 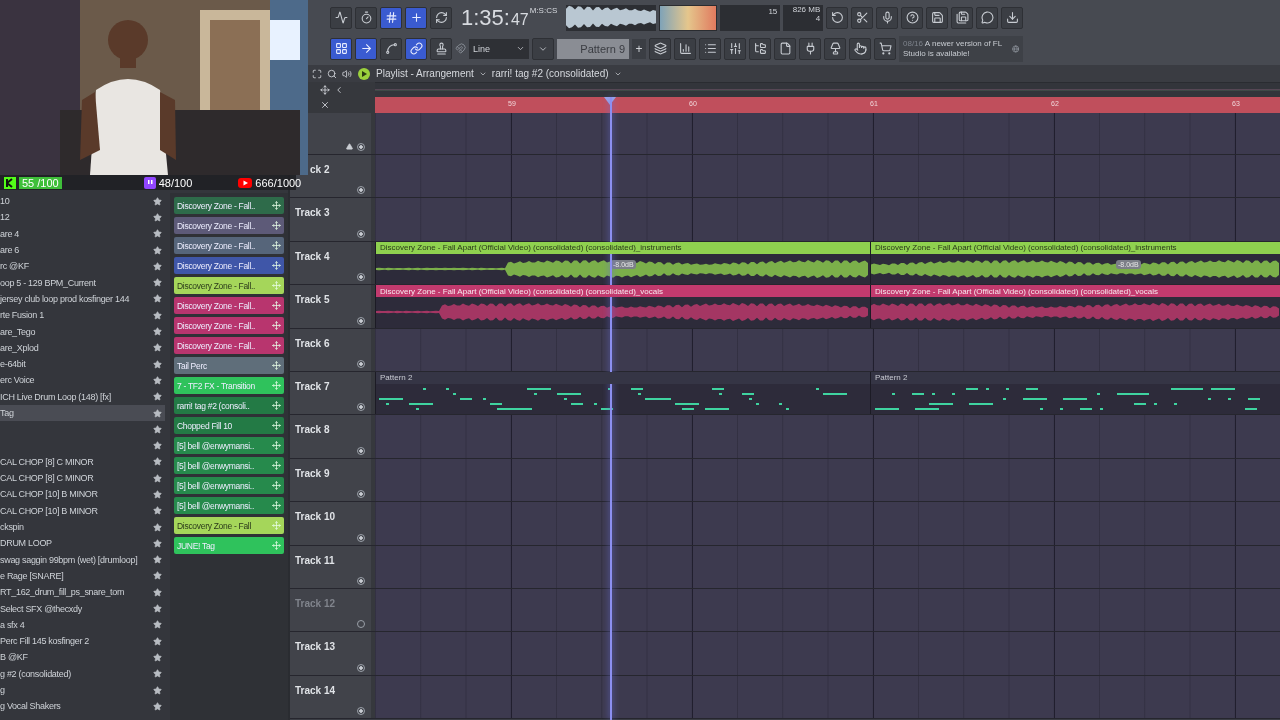 I want to click on browser-item: oop 5 - 129 BPM_Current, so click(x=82, y=282).